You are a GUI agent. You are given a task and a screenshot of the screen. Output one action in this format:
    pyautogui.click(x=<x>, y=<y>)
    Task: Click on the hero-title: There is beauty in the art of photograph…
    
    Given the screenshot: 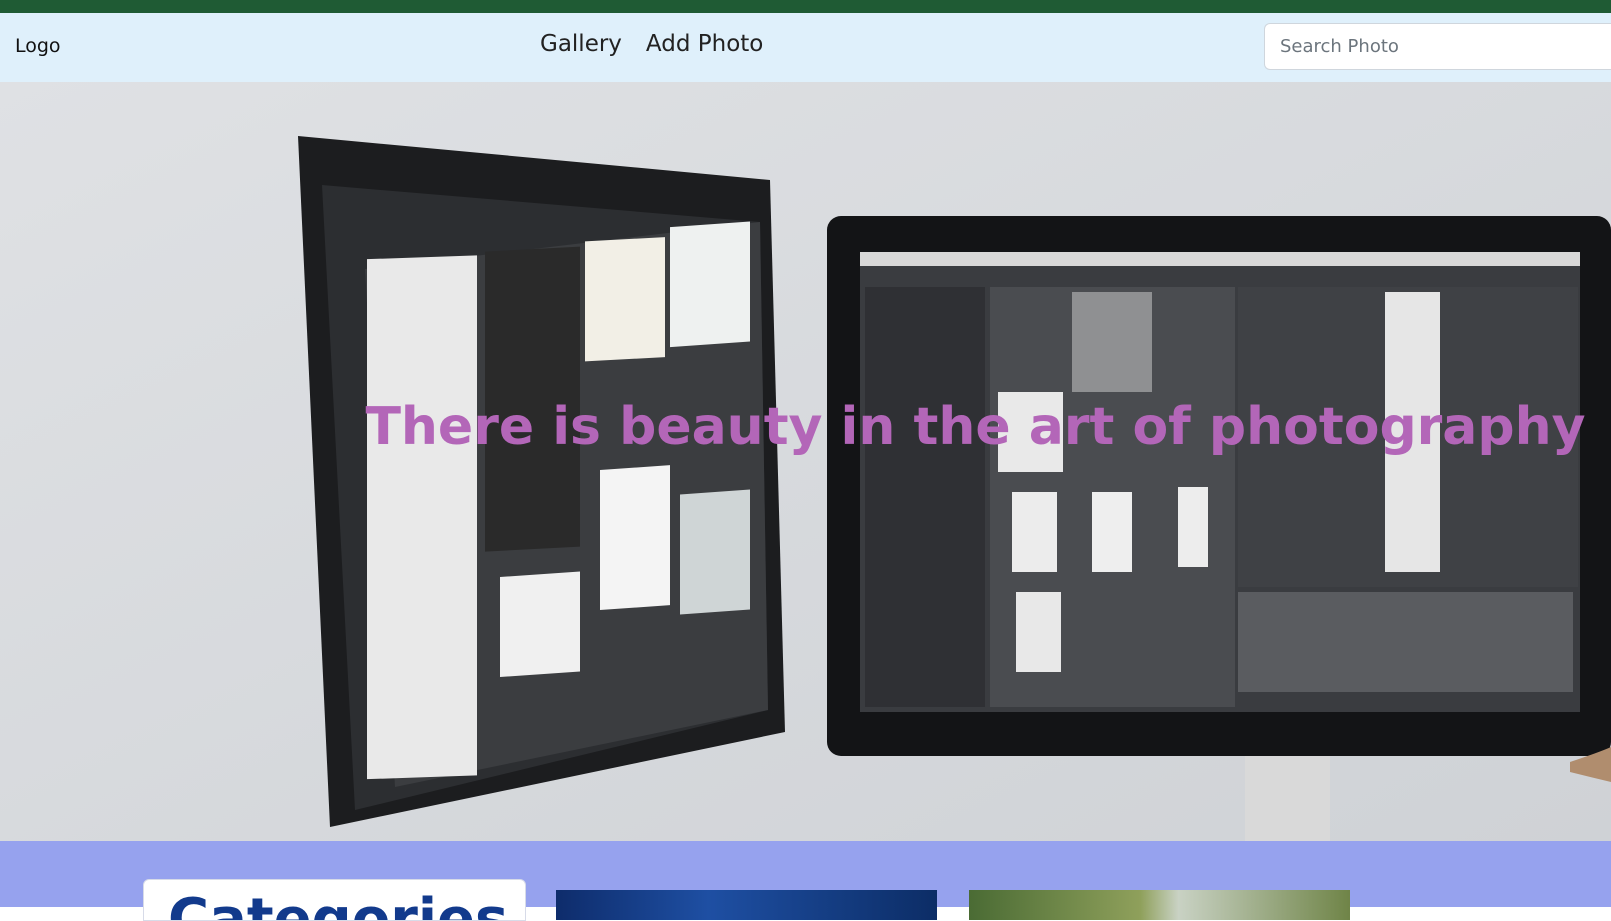 What is the action you would take?
    pyautogui.click(x=975, y=427)
    